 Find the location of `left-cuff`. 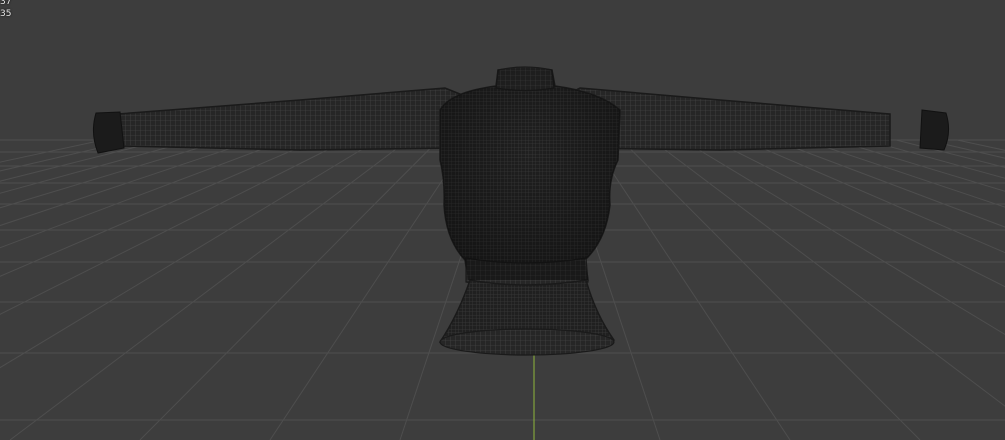

left-cuff is located at coordinates (108, 132).